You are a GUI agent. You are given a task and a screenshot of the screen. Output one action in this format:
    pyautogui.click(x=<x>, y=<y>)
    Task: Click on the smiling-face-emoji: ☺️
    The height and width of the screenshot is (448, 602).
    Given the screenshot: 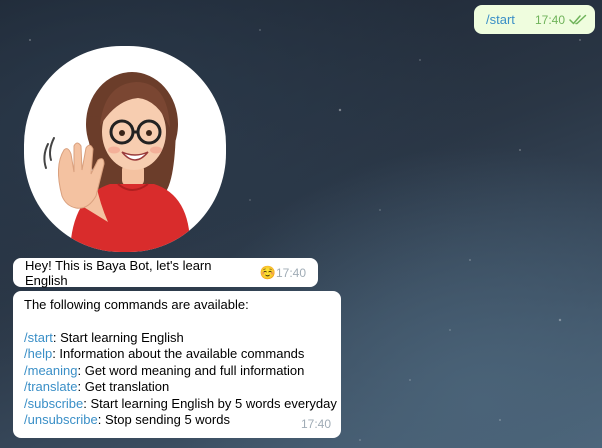 What is the action you would take?
    pyautogui.click(x=267, y=272)
    